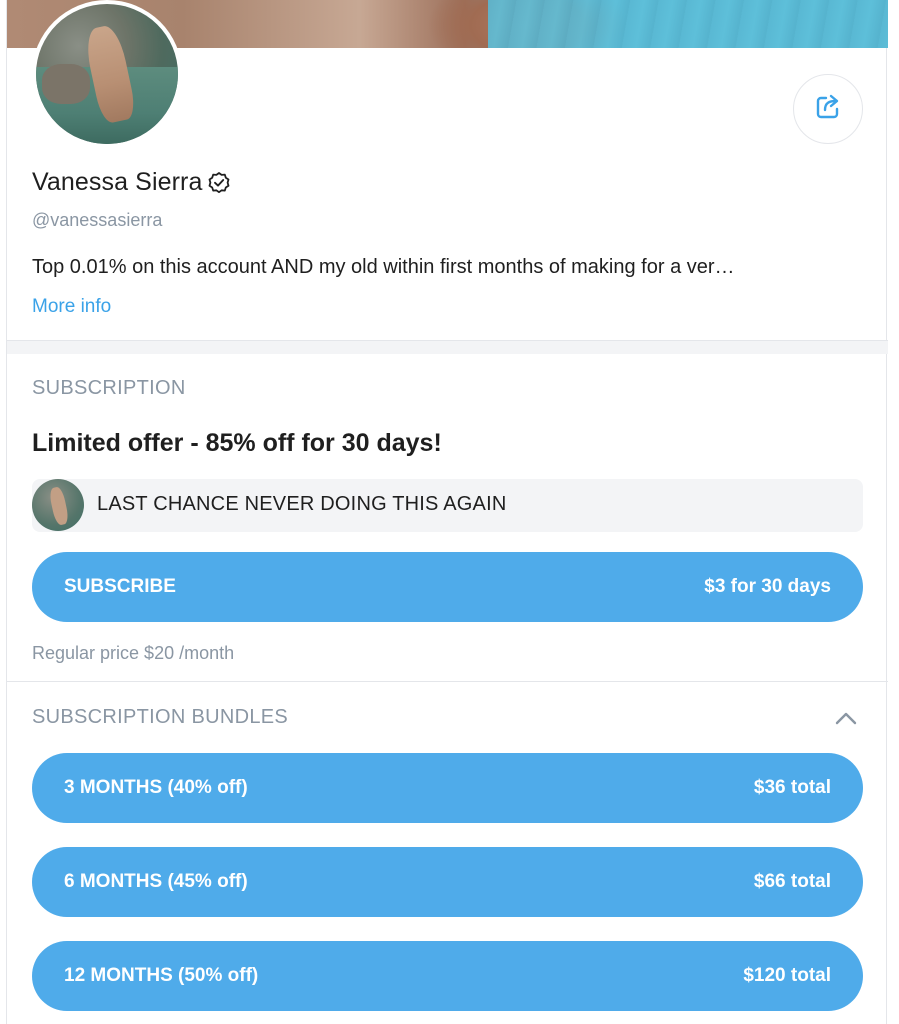 The image size is (899, 1024). I want to click on share-icon, so click(828, 109).